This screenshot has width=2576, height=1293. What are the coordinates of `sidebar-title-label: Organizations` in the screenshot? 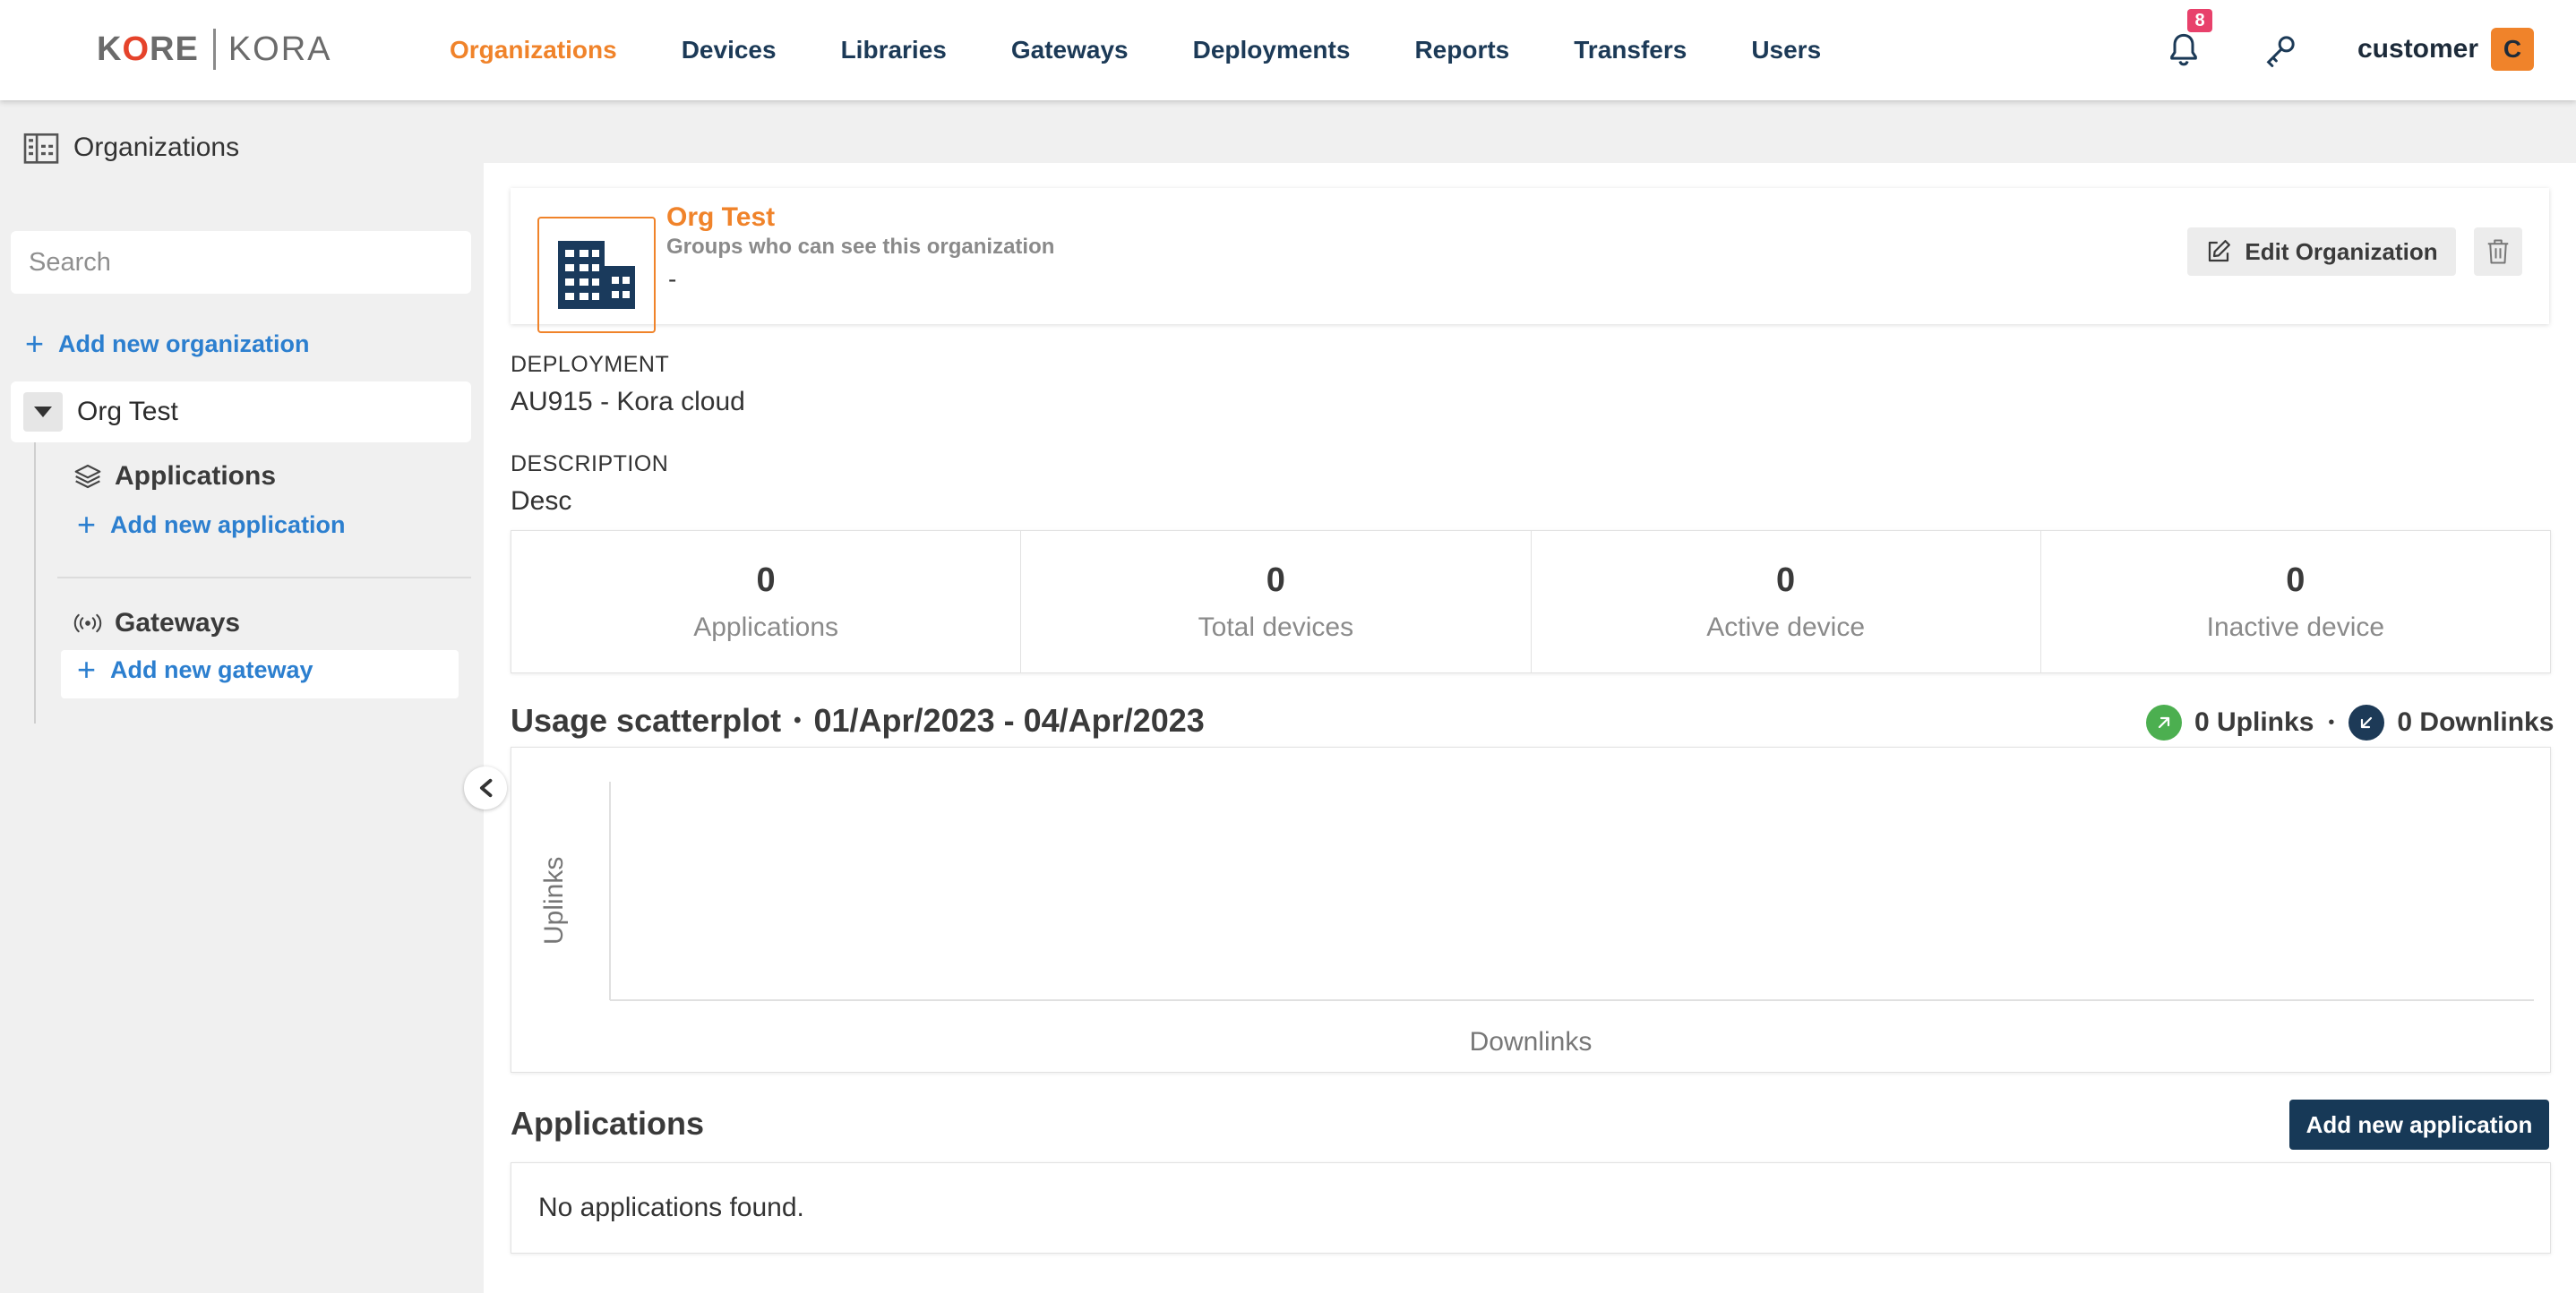 It's located at (156, 147).